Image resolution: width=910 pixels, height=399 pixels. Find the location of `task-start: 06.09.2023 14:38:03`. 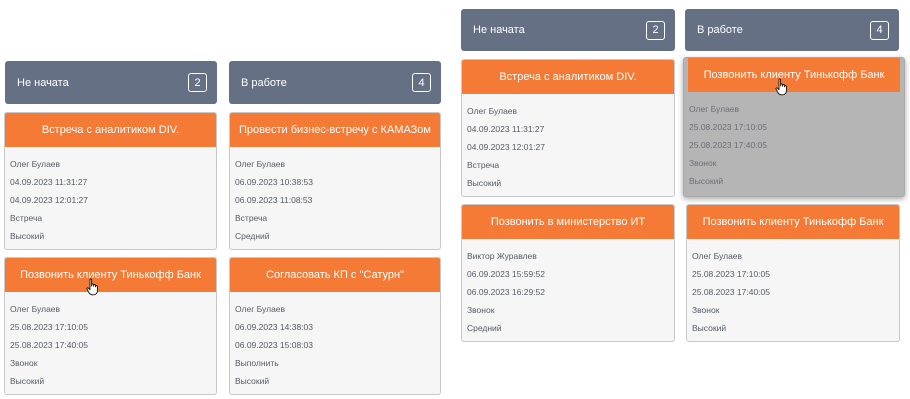

task-start: 06.09.2023 14:38:03 is located at coordinates (274, 327).